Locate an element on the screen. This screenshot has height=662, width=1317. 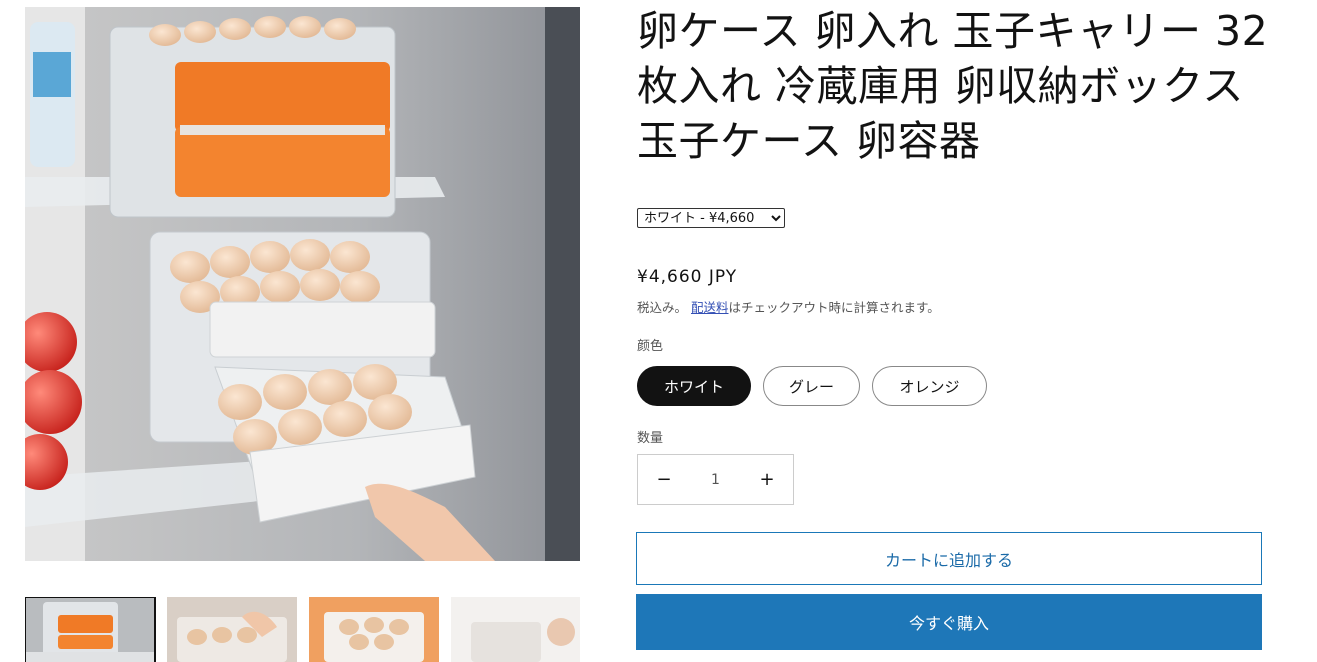
color-option-label: 颜色 is located at coordinates (650, 346).